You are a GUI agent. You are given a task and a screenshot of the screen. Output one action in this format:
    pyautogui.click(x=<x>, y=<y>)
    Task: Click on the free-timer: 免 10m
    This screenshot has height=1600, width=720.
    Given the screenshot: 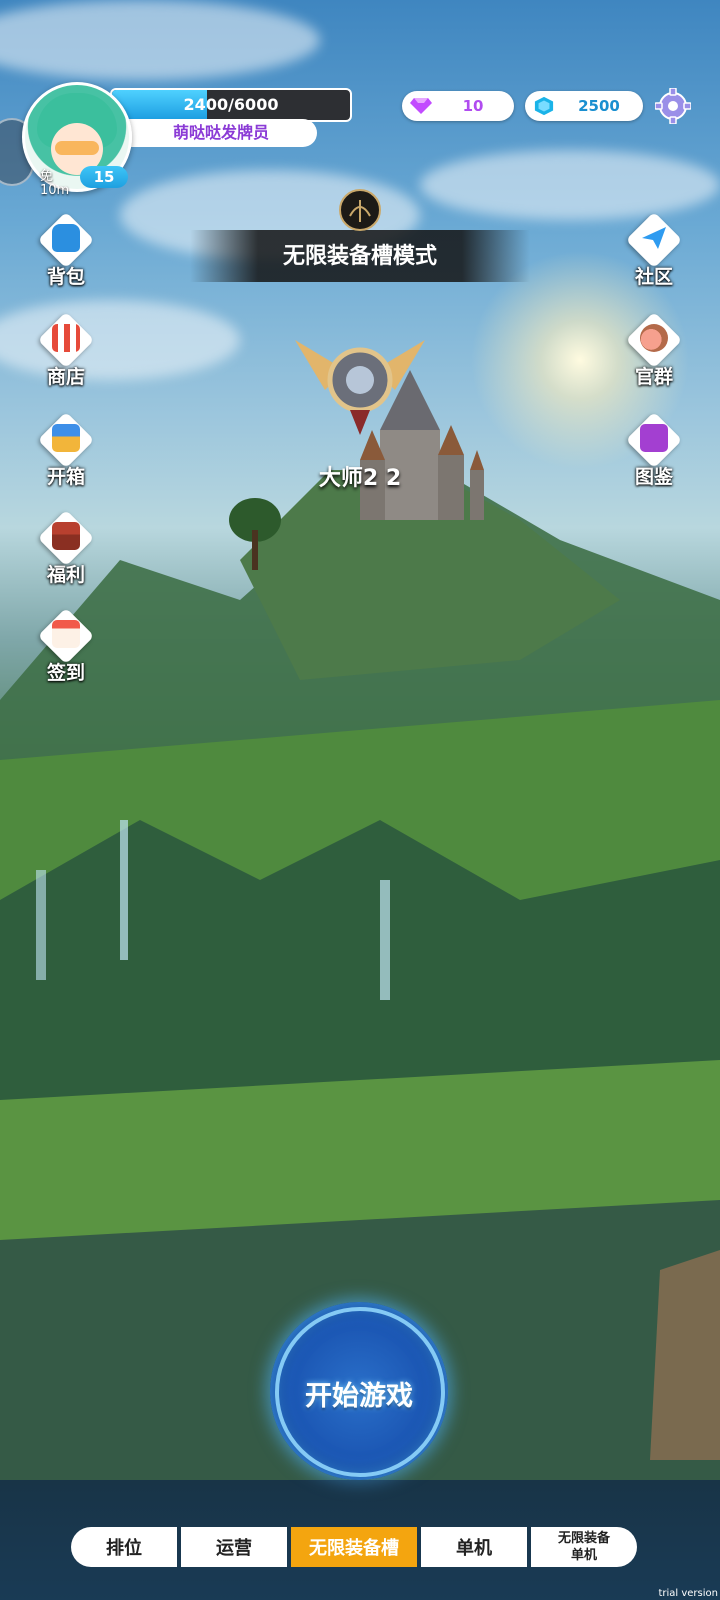 What is the action you would take?
    pyautogui.click(x=54, y=184)
    